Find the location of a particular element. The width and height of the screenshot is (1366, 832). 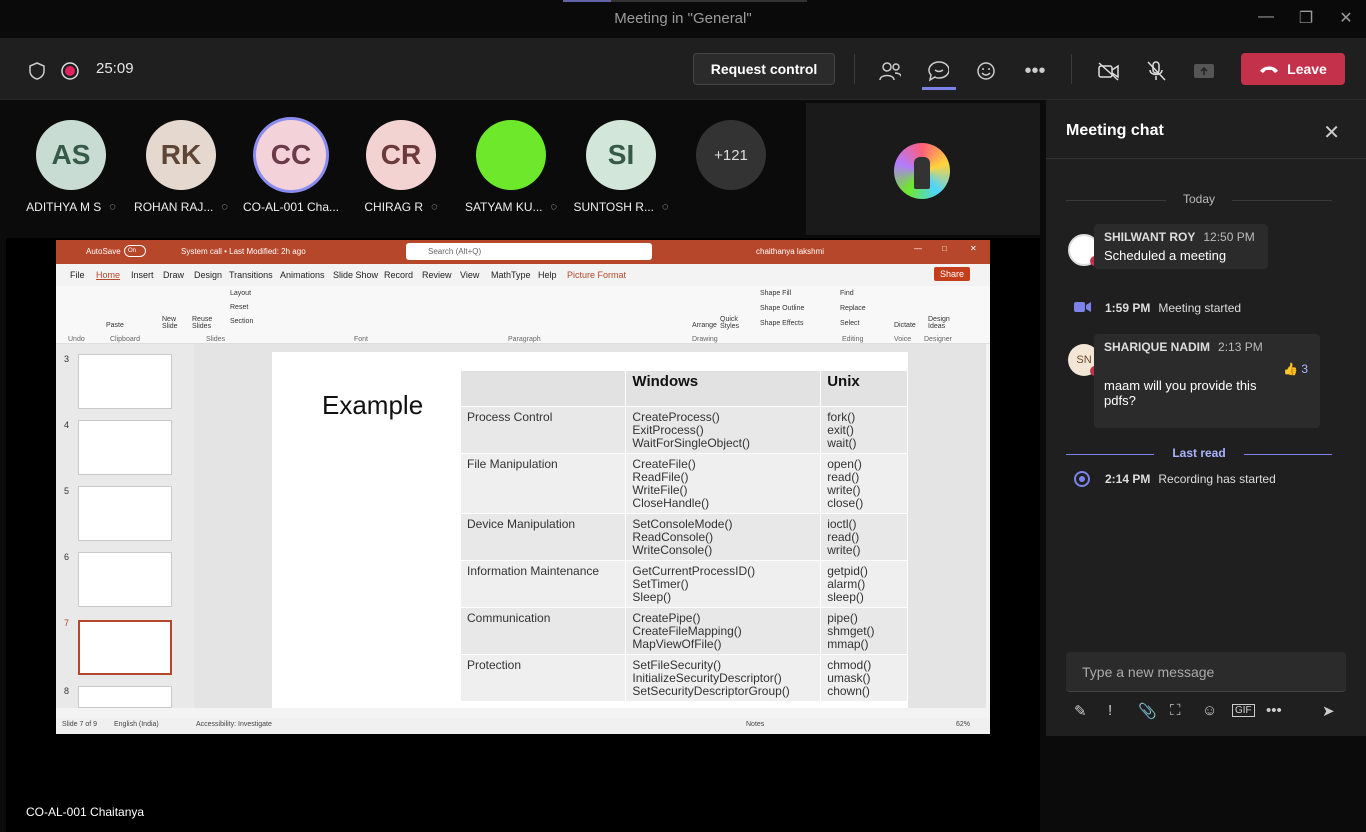

find-button: Find is located at coordinates (847, 293).